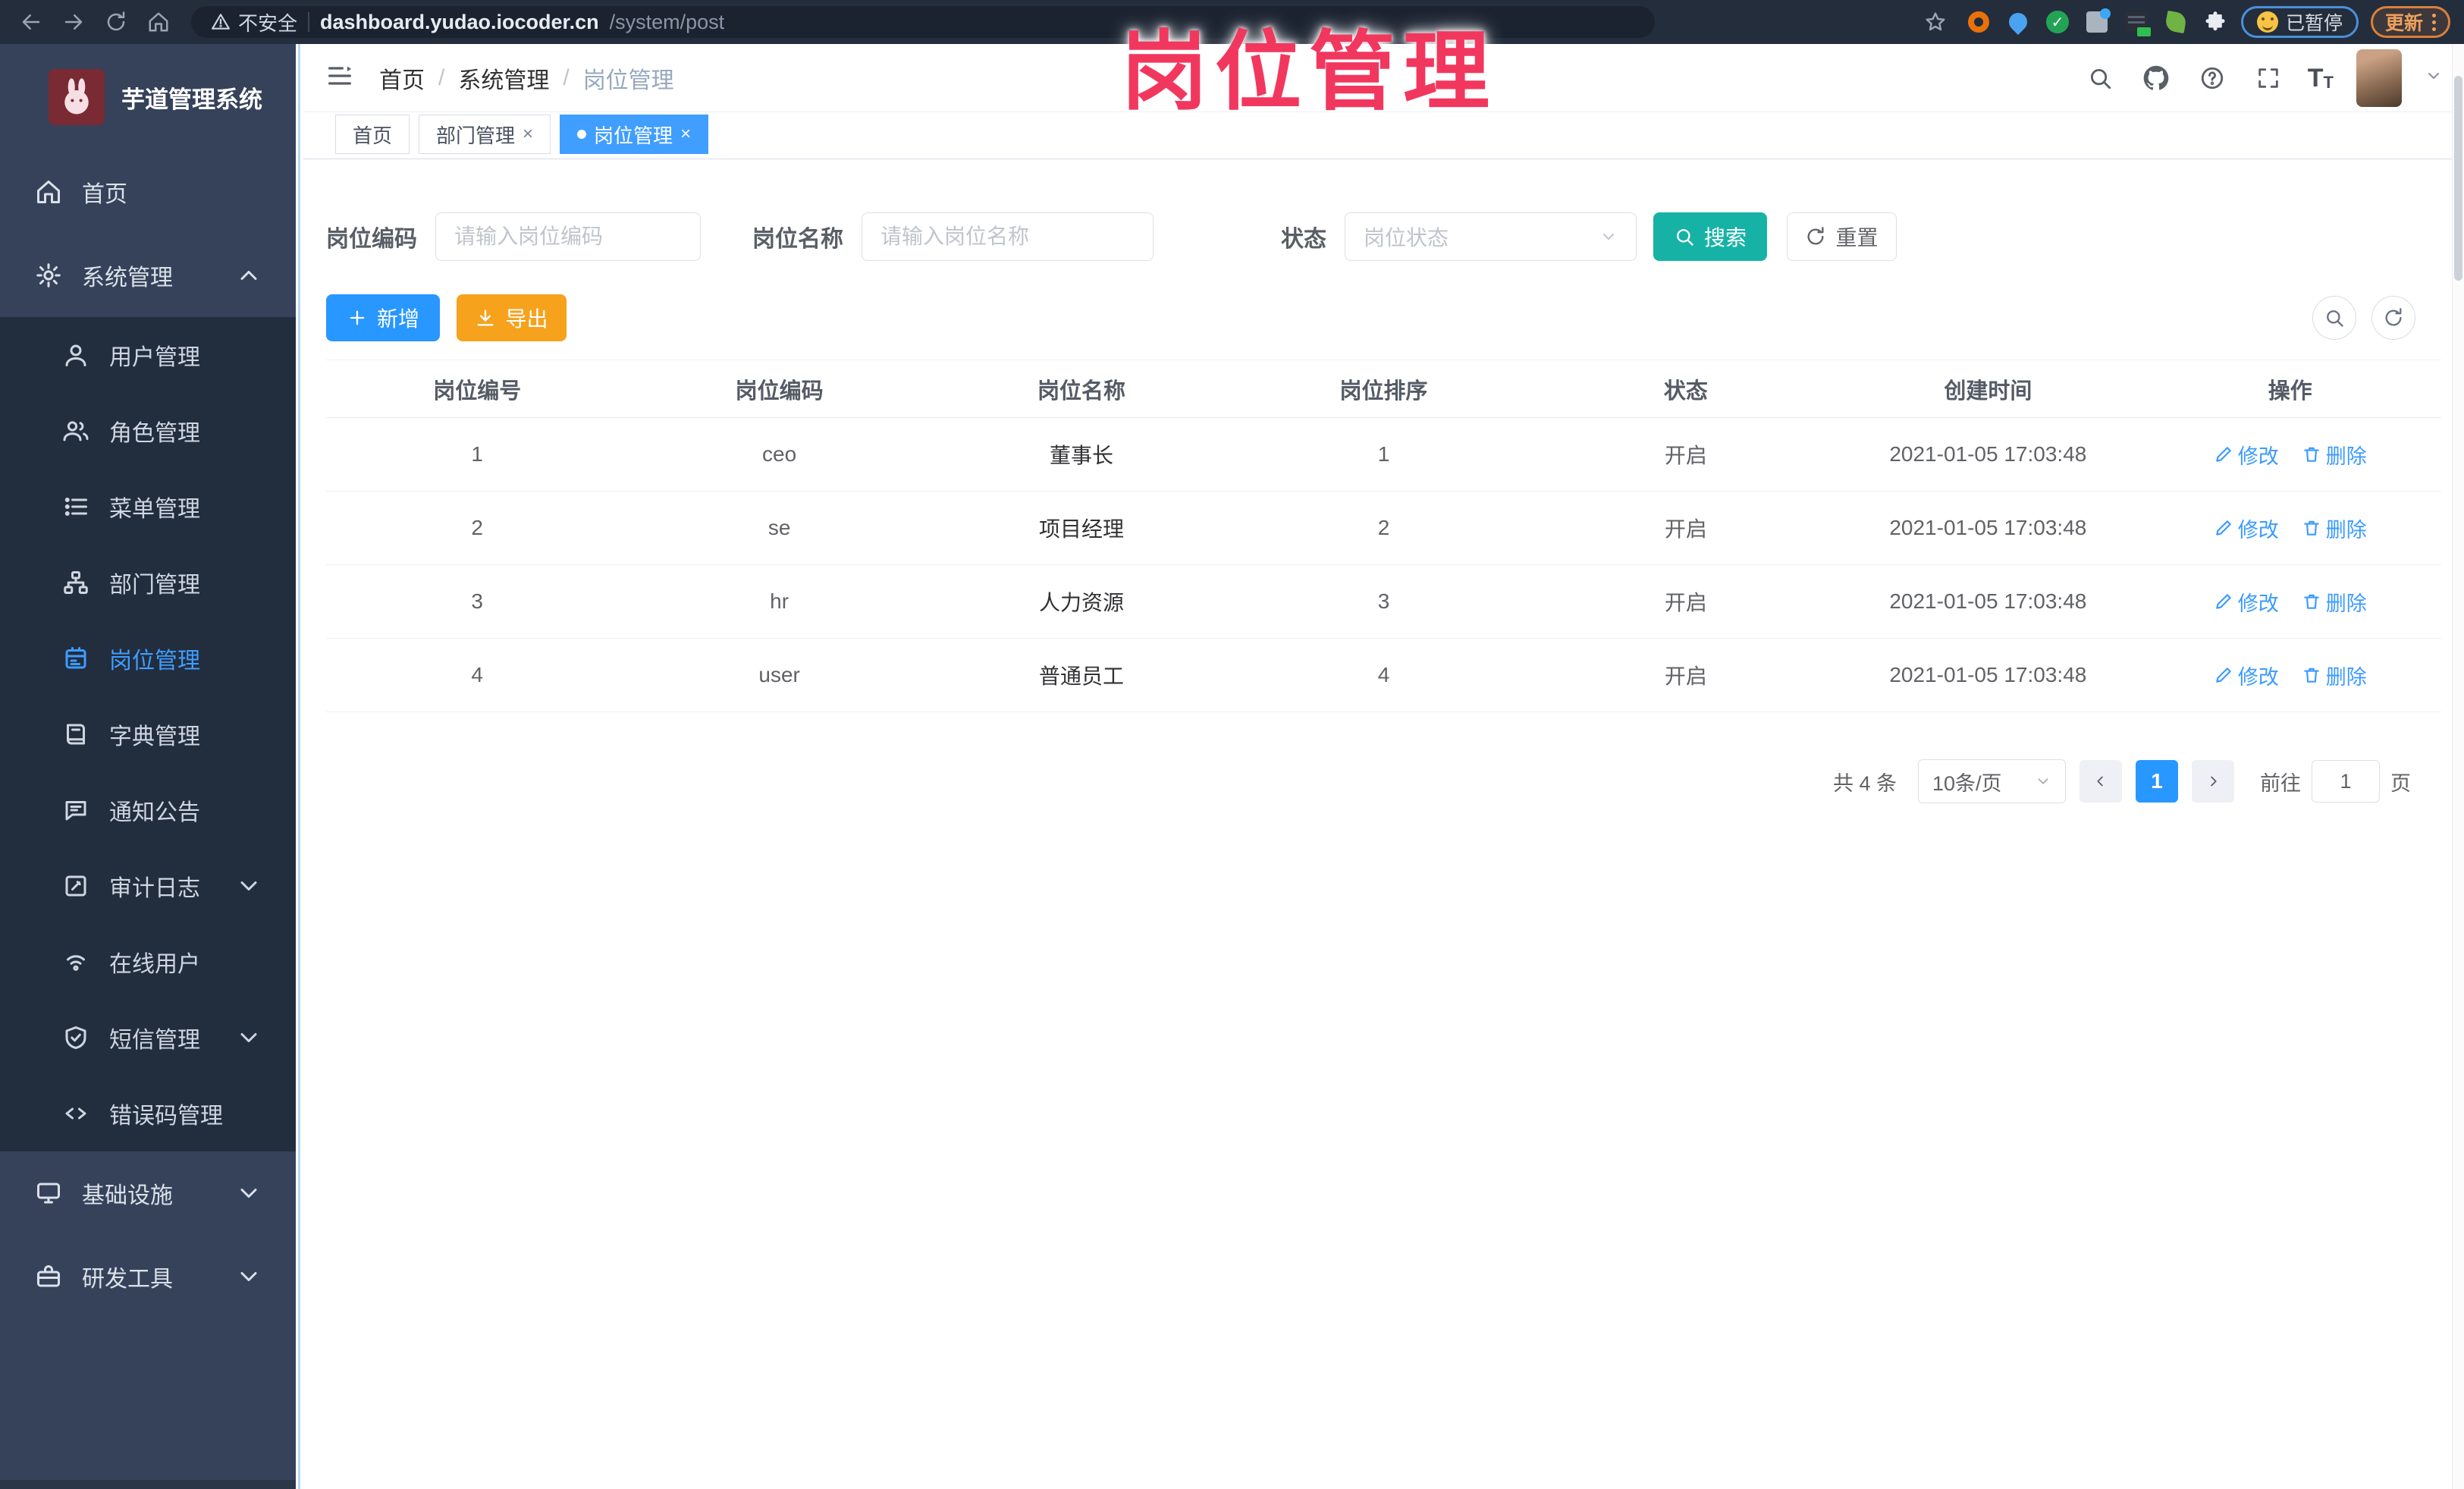 The height and width of the screenshot is (1489, 2464). What do you see at coordinates (148, 1113) in the screenshot?
I see `sidebar-item-error-codes: 错误码管理` at bounding box center [148, 1113].